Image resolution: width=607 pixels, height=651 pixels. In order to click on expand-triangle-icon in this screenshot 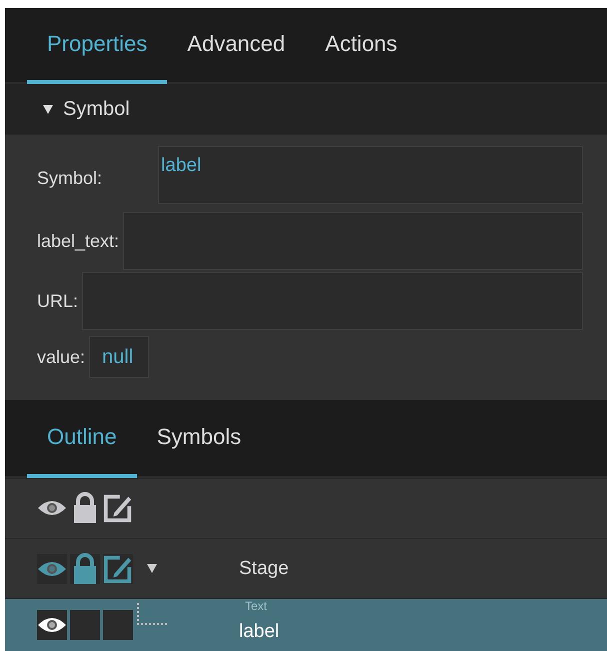, I will do `click(152, 569)`.